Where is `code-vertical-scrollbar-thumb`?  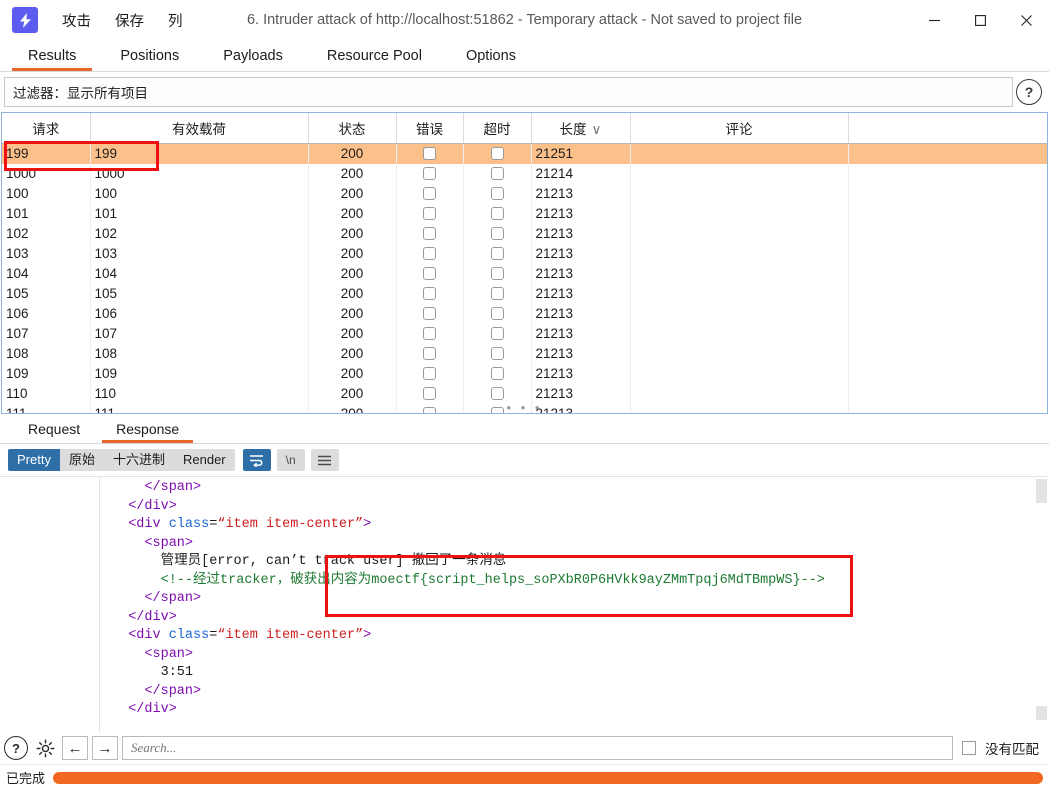
code-vertical-scrollbar-thumb is located at coordinates (1041, 491).